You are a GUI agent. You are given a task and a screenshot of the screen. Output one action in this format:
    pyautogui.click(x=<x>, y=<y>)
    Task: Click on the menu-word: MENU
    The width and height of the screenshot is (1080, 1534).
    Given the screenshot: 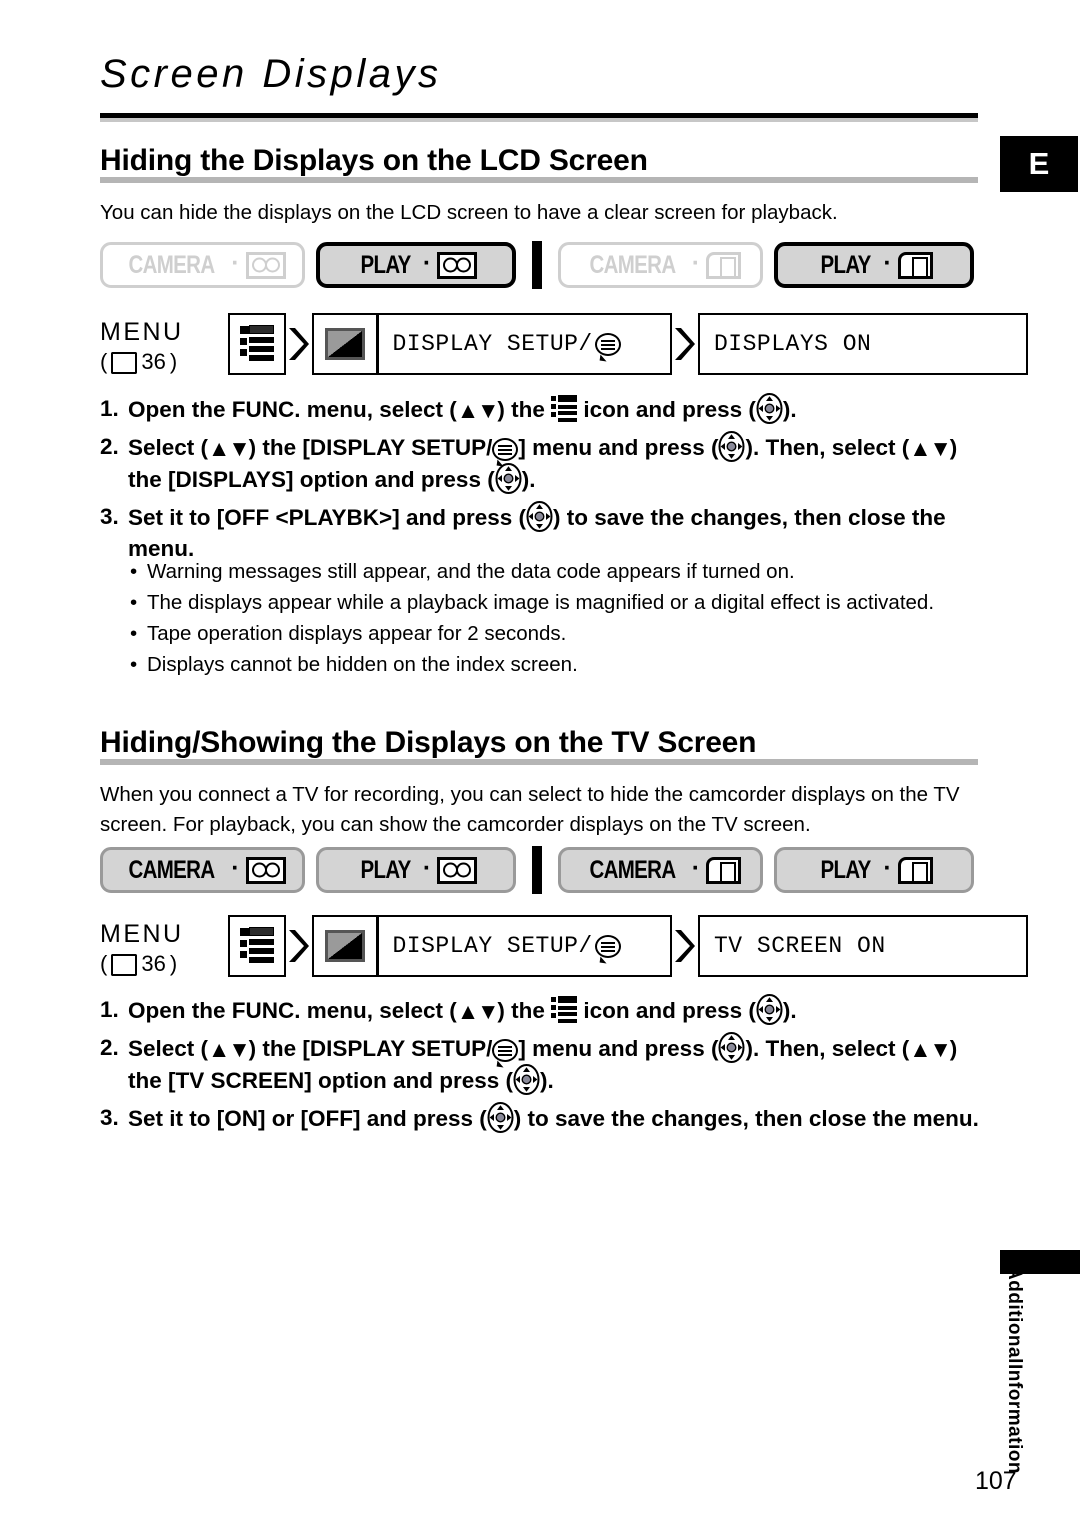 What is the action you would take?
    pyautogui.click(x=142, y=332)
    